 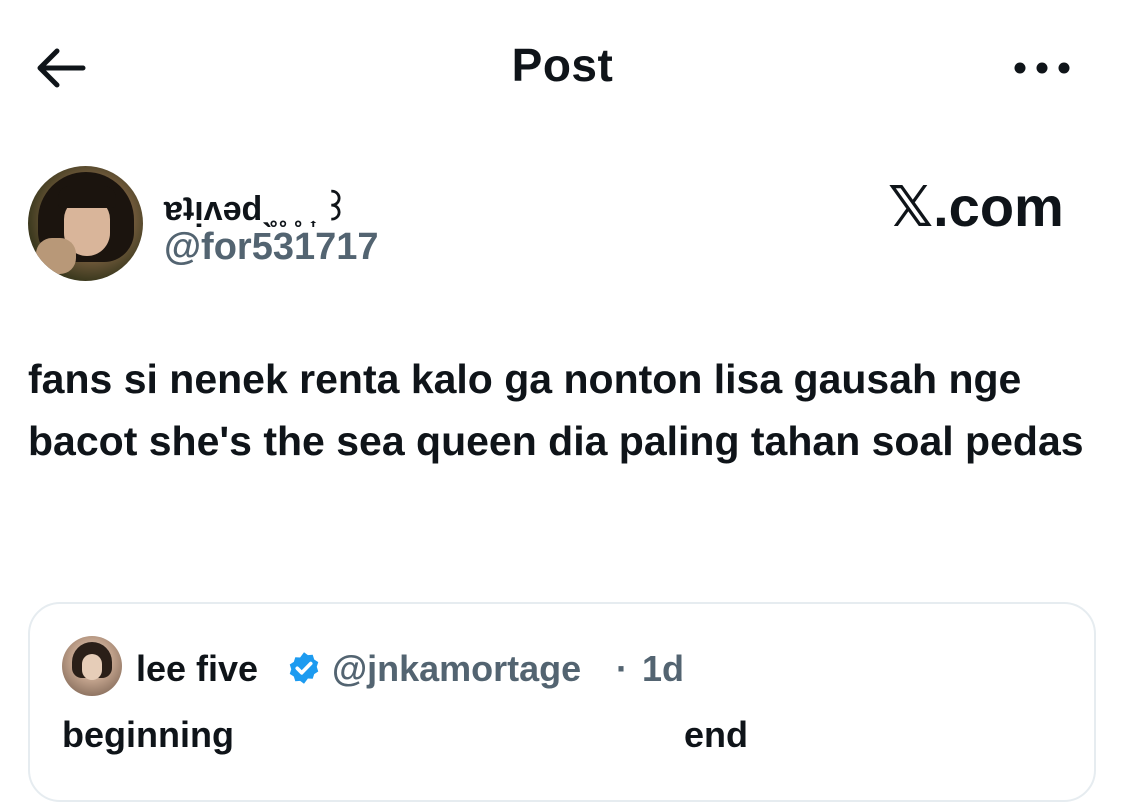 What do you see at coordinates (256, 206) in the screenshot?
I see `author-display-name: ɐʇᴉʌǝdˎ̥ ̥ ˳ ͎ ꒱` at bounding box center [256, 206].